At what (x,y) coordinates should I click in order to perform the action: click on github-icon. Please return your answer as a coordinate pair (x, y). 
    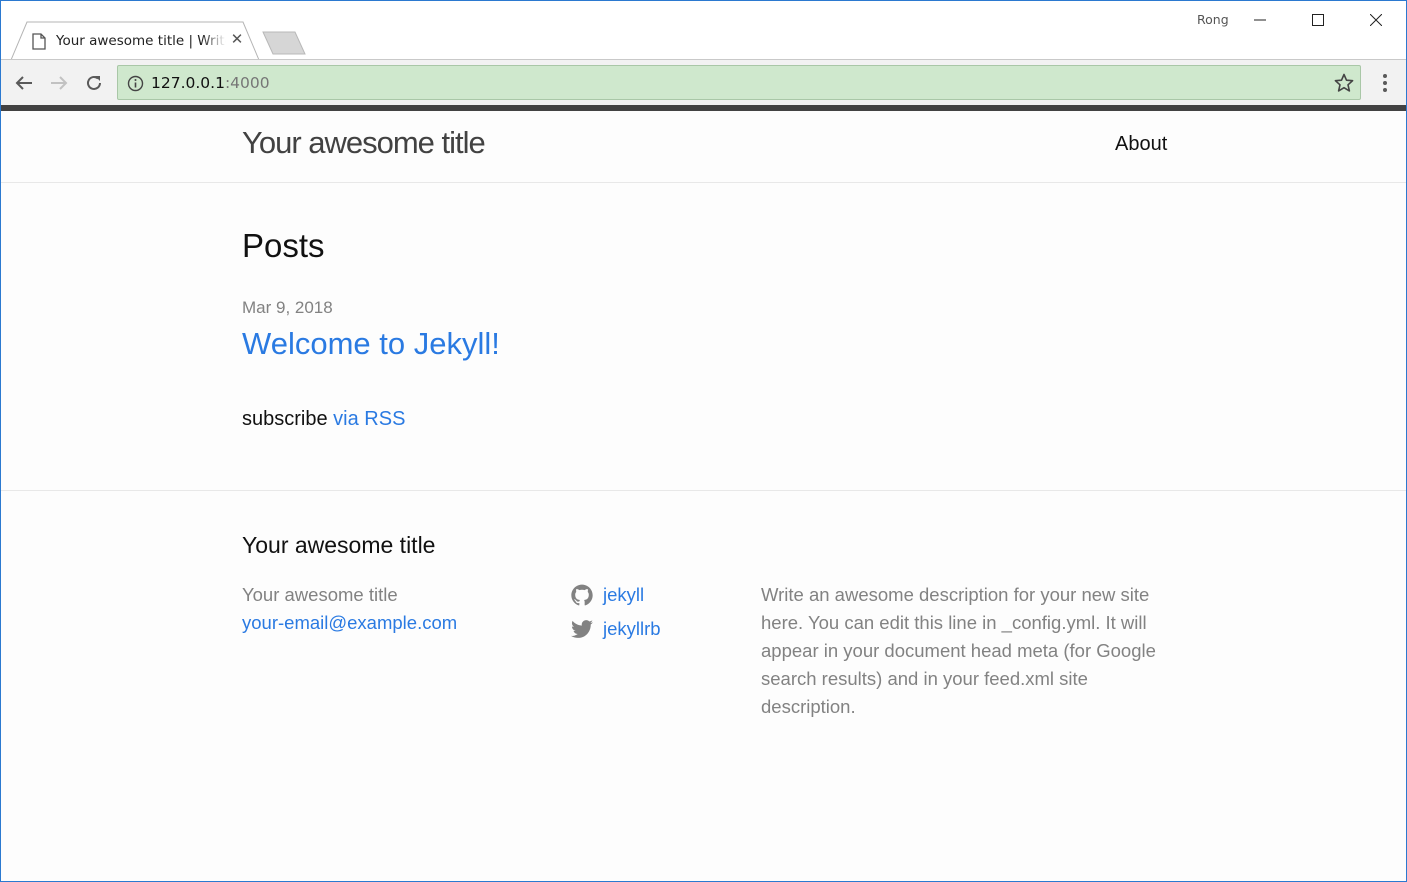
    Looking at the image, I should click on (582, 595).